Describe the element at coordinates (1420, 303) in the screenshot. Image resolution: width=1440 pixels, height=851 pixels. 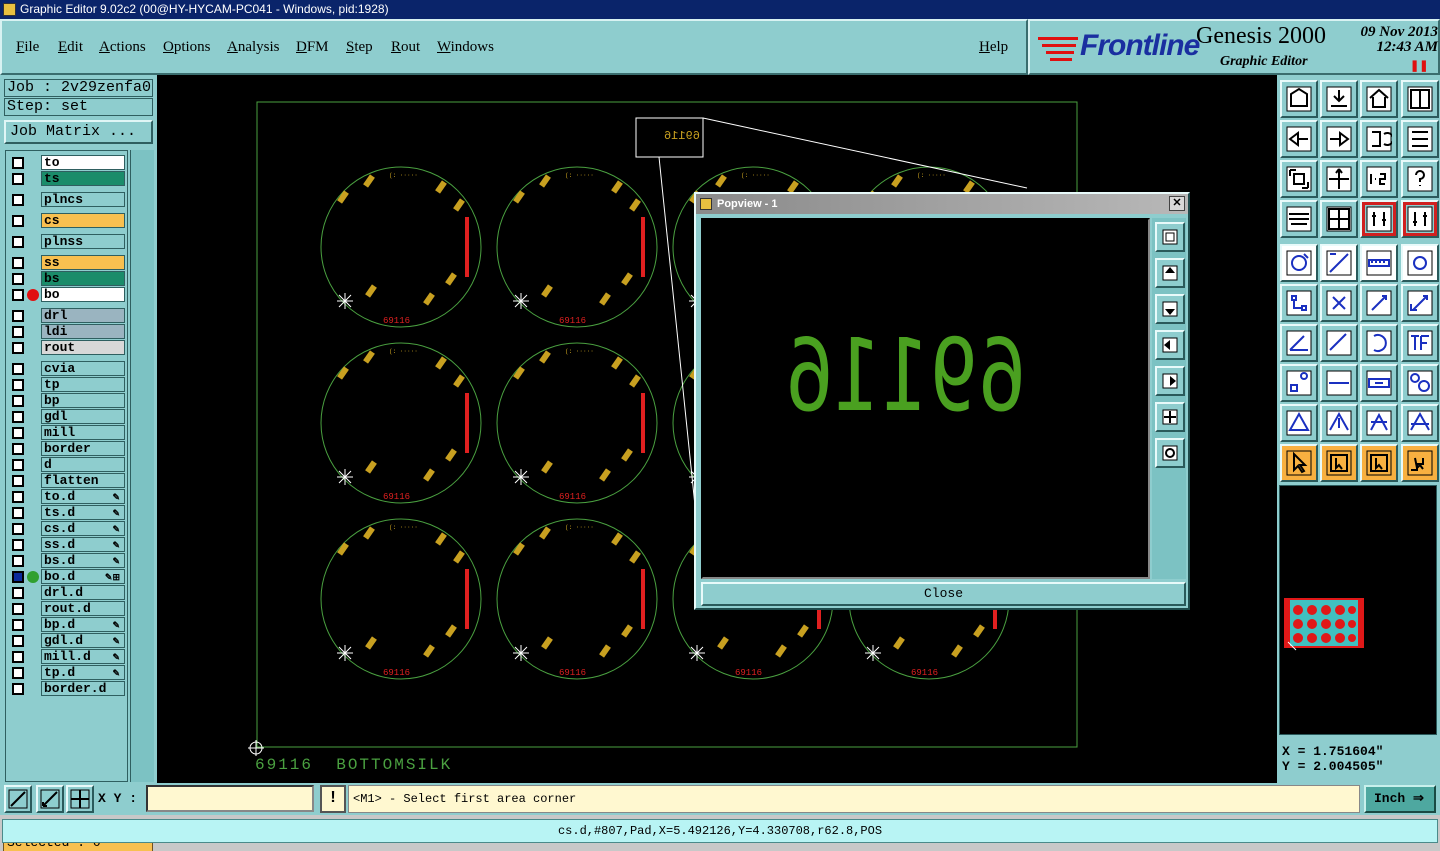
I see `copy-button` at that location.